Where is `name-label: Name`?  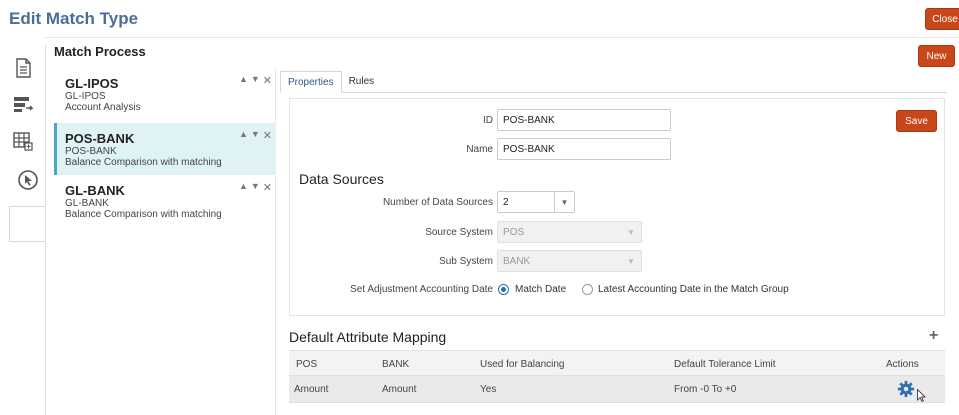 name-label: Name is located at coordinates (479, 149).